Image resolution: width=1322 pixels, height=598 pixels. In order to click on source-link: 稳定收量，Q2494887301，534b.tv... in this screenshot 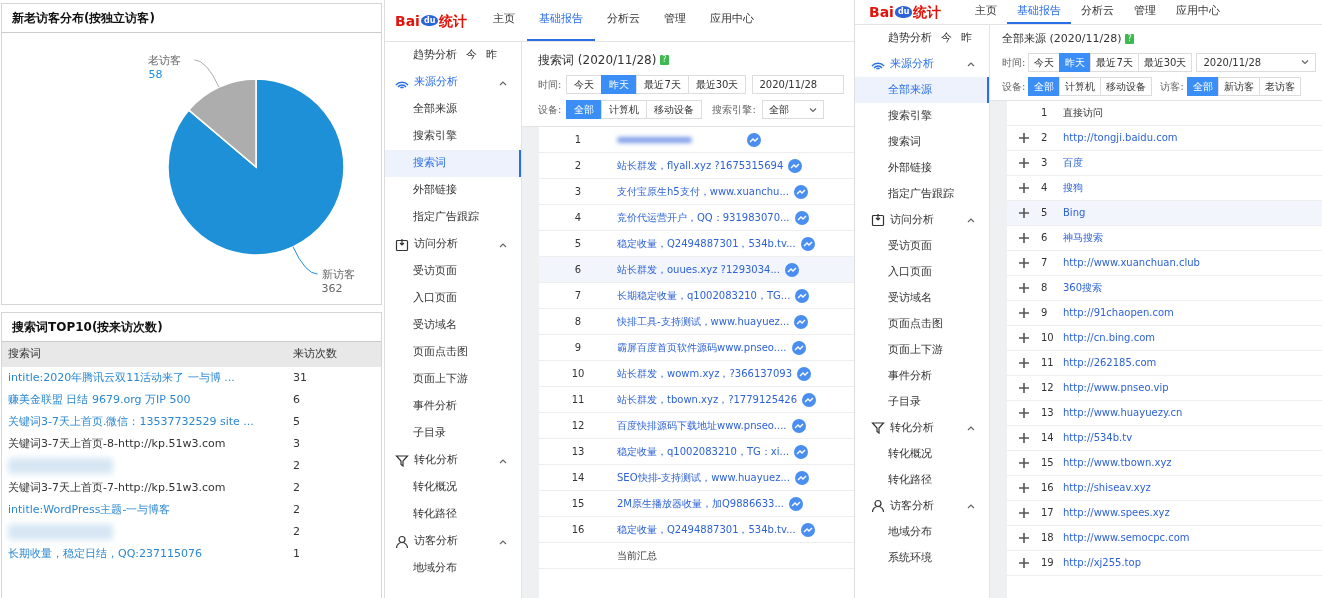, I will do `click(706, 529)`.